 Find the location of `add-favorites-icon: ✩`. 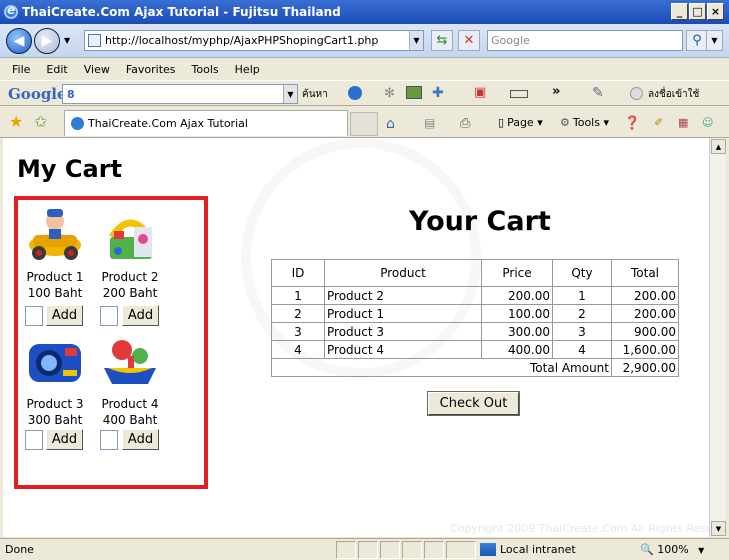

add-favorites-icon: ✩ is located at coordinates (40, 121).